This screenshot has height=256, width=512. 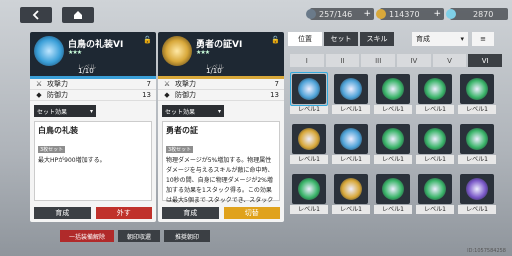 What do you see at coordinates (311, 14) in the screenshot?
I see `stamina-icon` at bounding box center [311, 14].